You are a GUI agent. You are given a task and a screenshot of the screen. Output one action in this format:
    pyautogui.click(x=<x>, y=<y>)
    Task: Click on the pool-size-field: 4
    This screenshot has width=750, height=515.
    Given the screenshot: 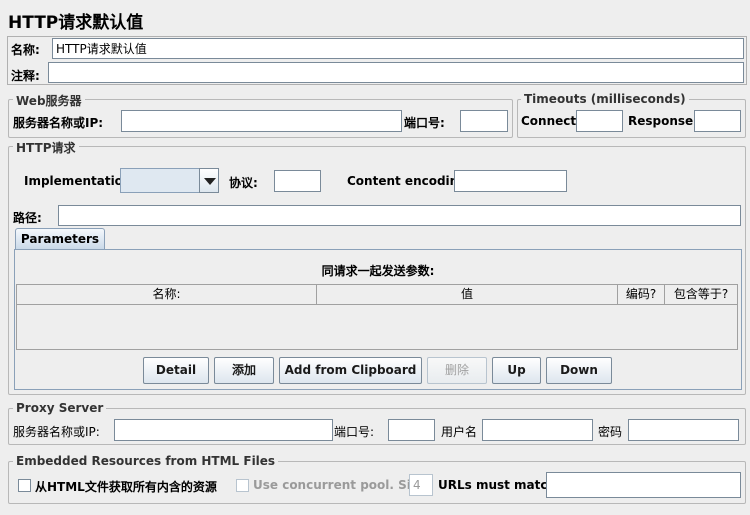 What is the action you would take?
    pyautogui.click(x=421, y=485)
    